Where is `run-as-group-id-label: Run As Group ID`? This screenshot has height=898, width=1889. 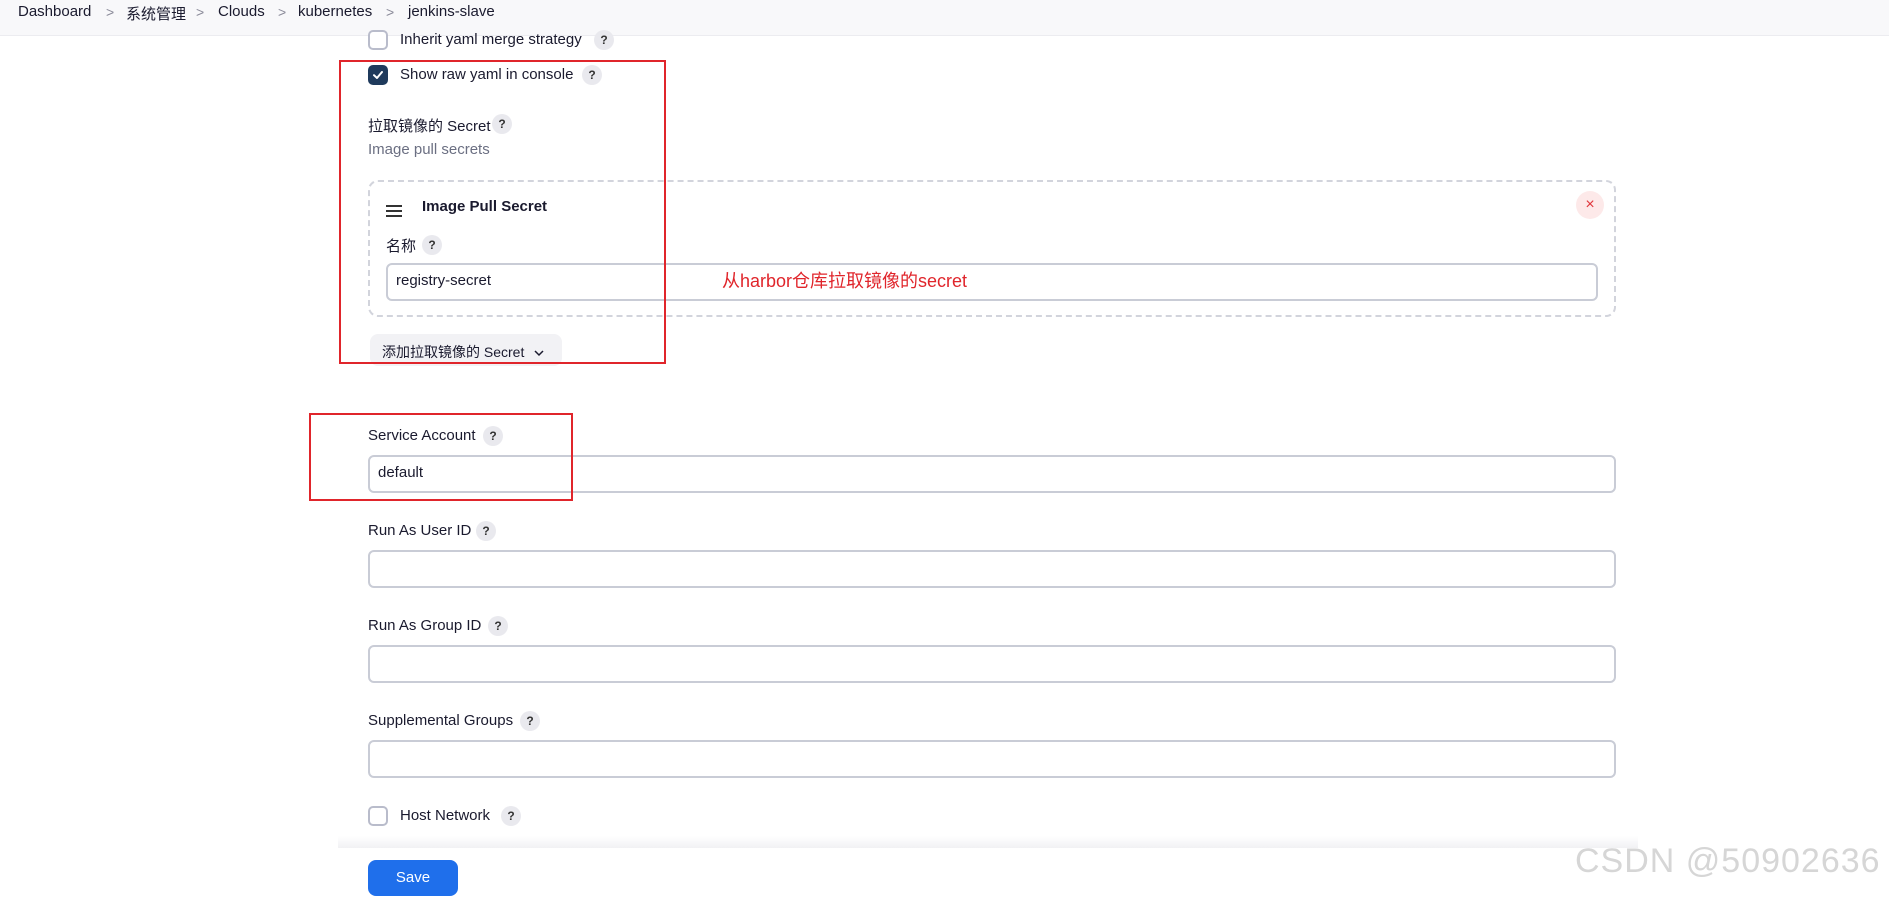 run-as-group-id-label: Run As Group ID is located at coordinates (425, 625).